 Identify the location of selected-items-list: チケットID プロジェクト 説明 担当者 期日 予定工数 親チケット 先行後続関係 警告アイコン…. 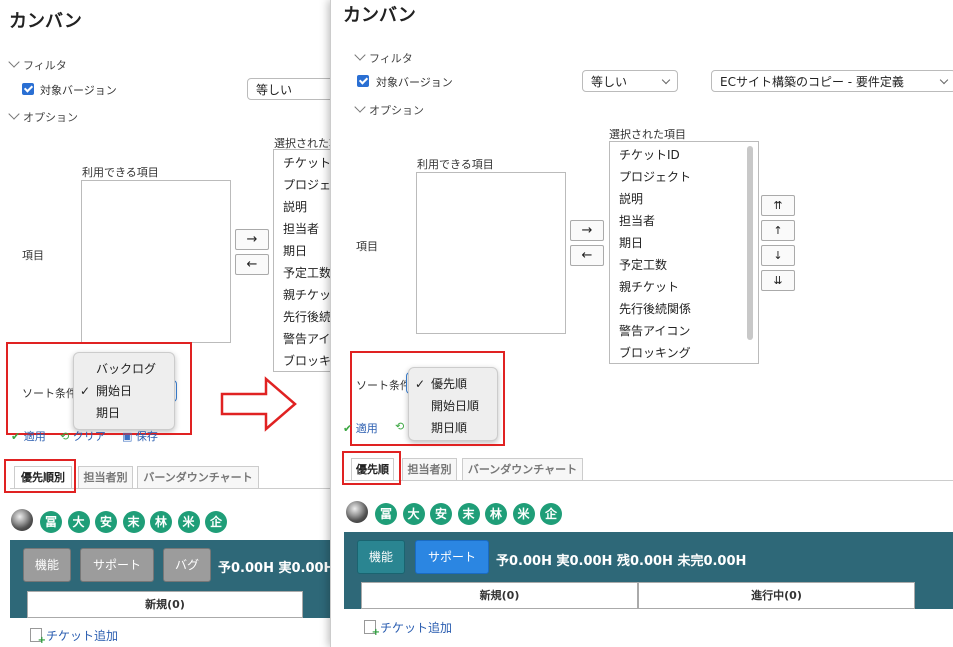
(684, 252).